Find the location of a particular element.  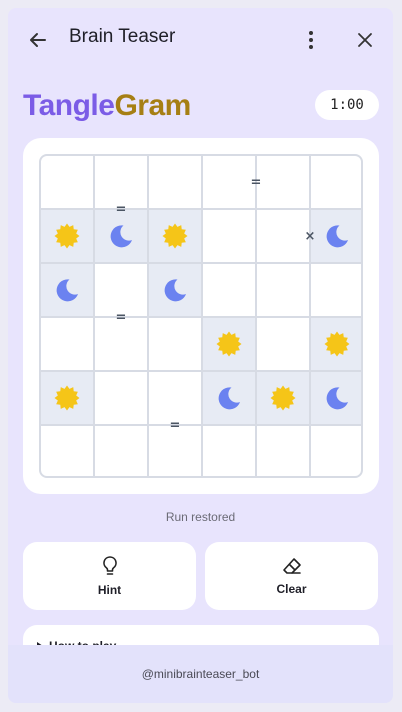

clear-button: Clear is located at coordinates (291, 576).